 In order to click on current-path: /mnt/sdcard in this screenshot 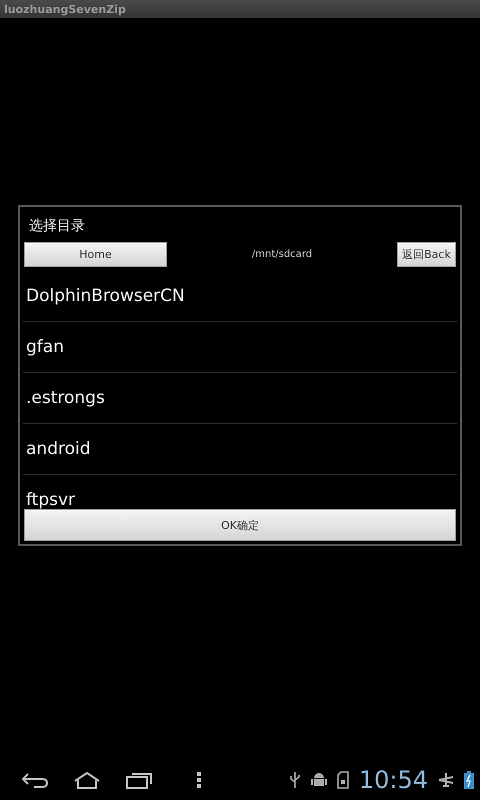, I will do `click(282, 254)`.